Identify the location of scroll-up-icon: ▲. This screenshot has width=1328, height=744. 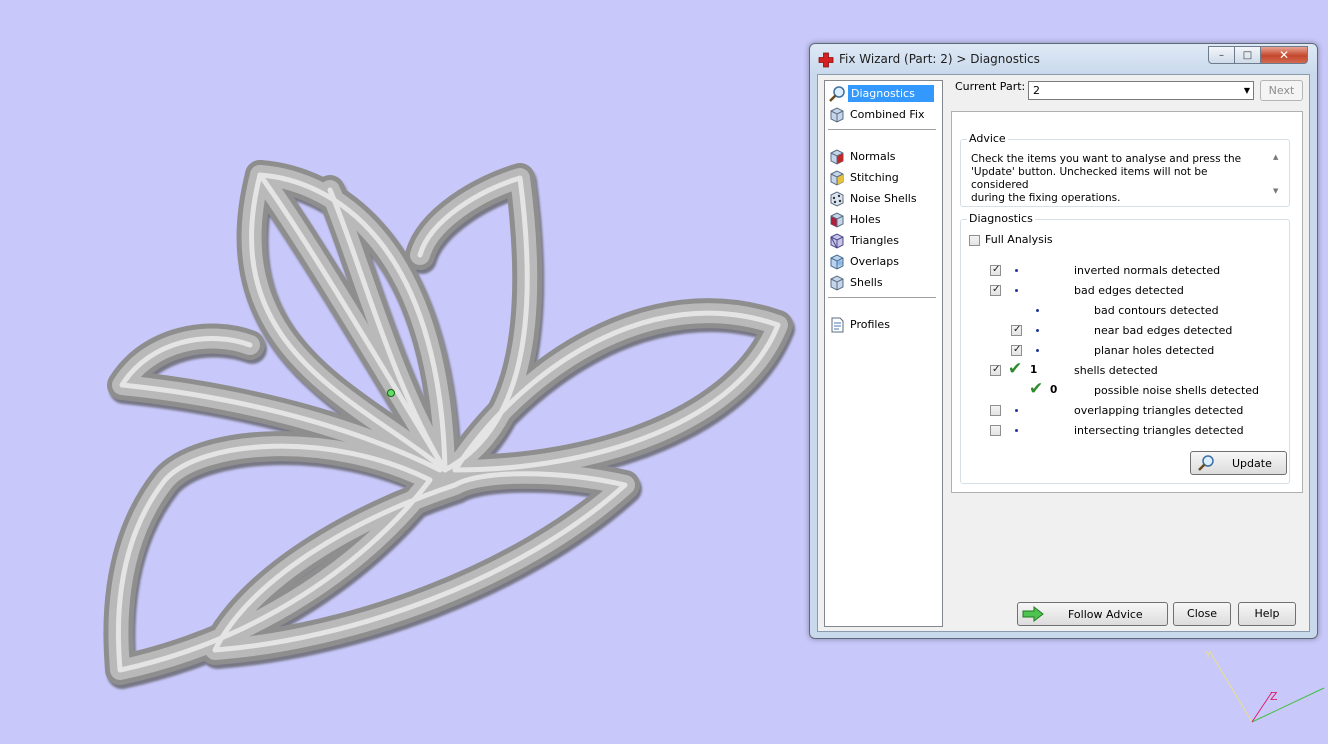
(1275, 157).